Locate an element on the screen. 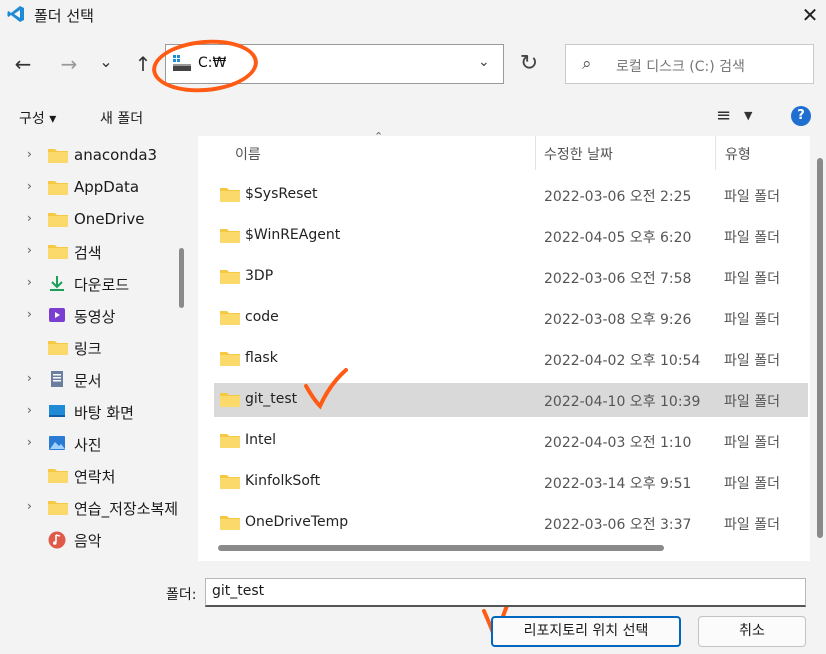 This screenshot has height=654, width=826. organize-button: 구성 ▾ is located at coordinates (37, 118).